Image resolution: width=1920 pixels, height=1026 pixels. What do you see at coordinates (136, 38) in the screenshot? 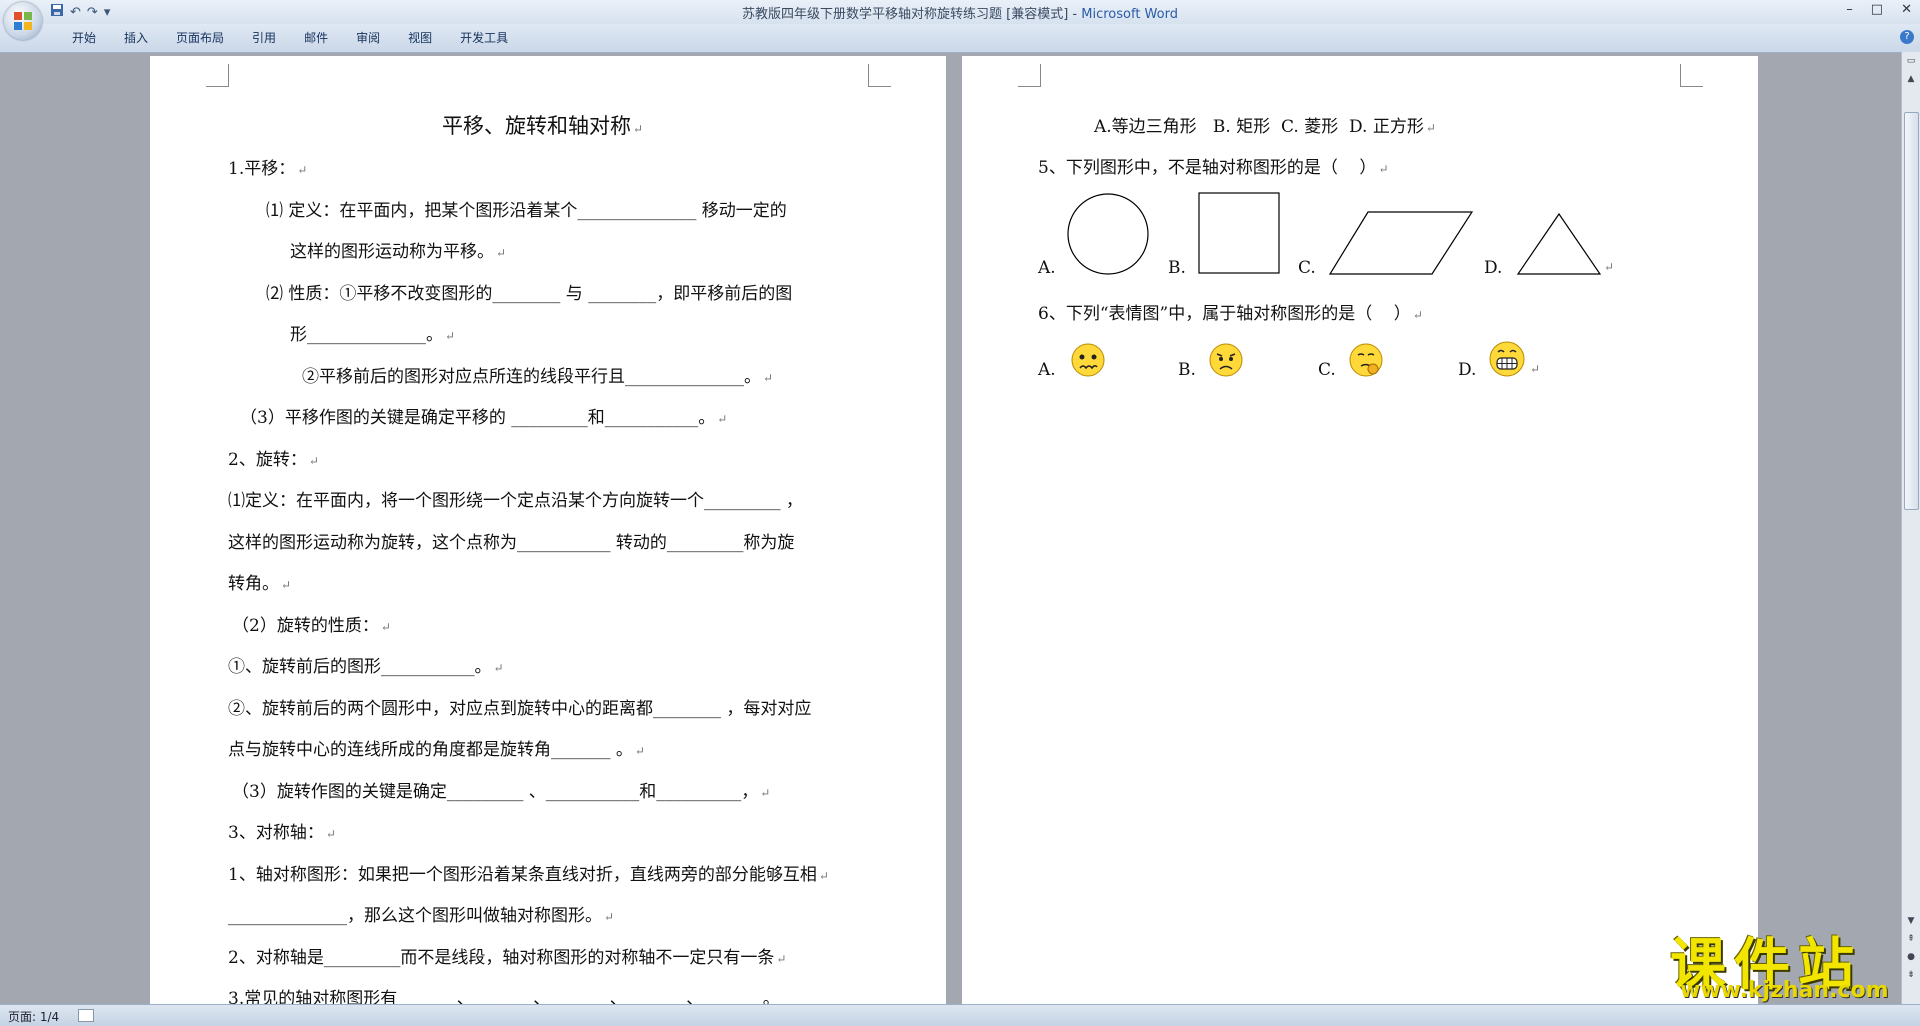
I see `tab-insert: 插入` at bounding box center [136, 38].